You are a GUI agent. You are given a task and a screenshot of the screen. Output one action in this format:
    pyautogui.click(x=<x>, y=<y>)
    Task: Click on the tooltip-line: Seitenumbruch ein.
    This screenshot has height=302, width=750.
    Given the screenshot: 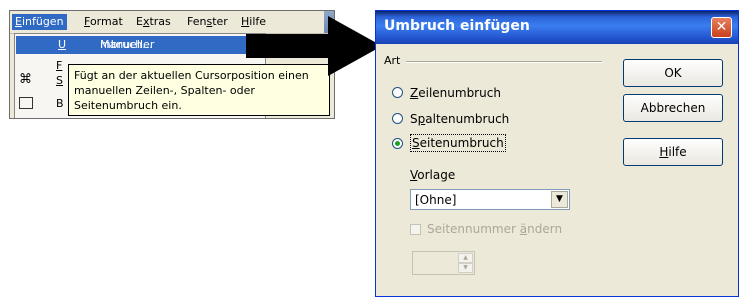 What is the action you would take?
    pyautogui.click(x=128, y=105)
    